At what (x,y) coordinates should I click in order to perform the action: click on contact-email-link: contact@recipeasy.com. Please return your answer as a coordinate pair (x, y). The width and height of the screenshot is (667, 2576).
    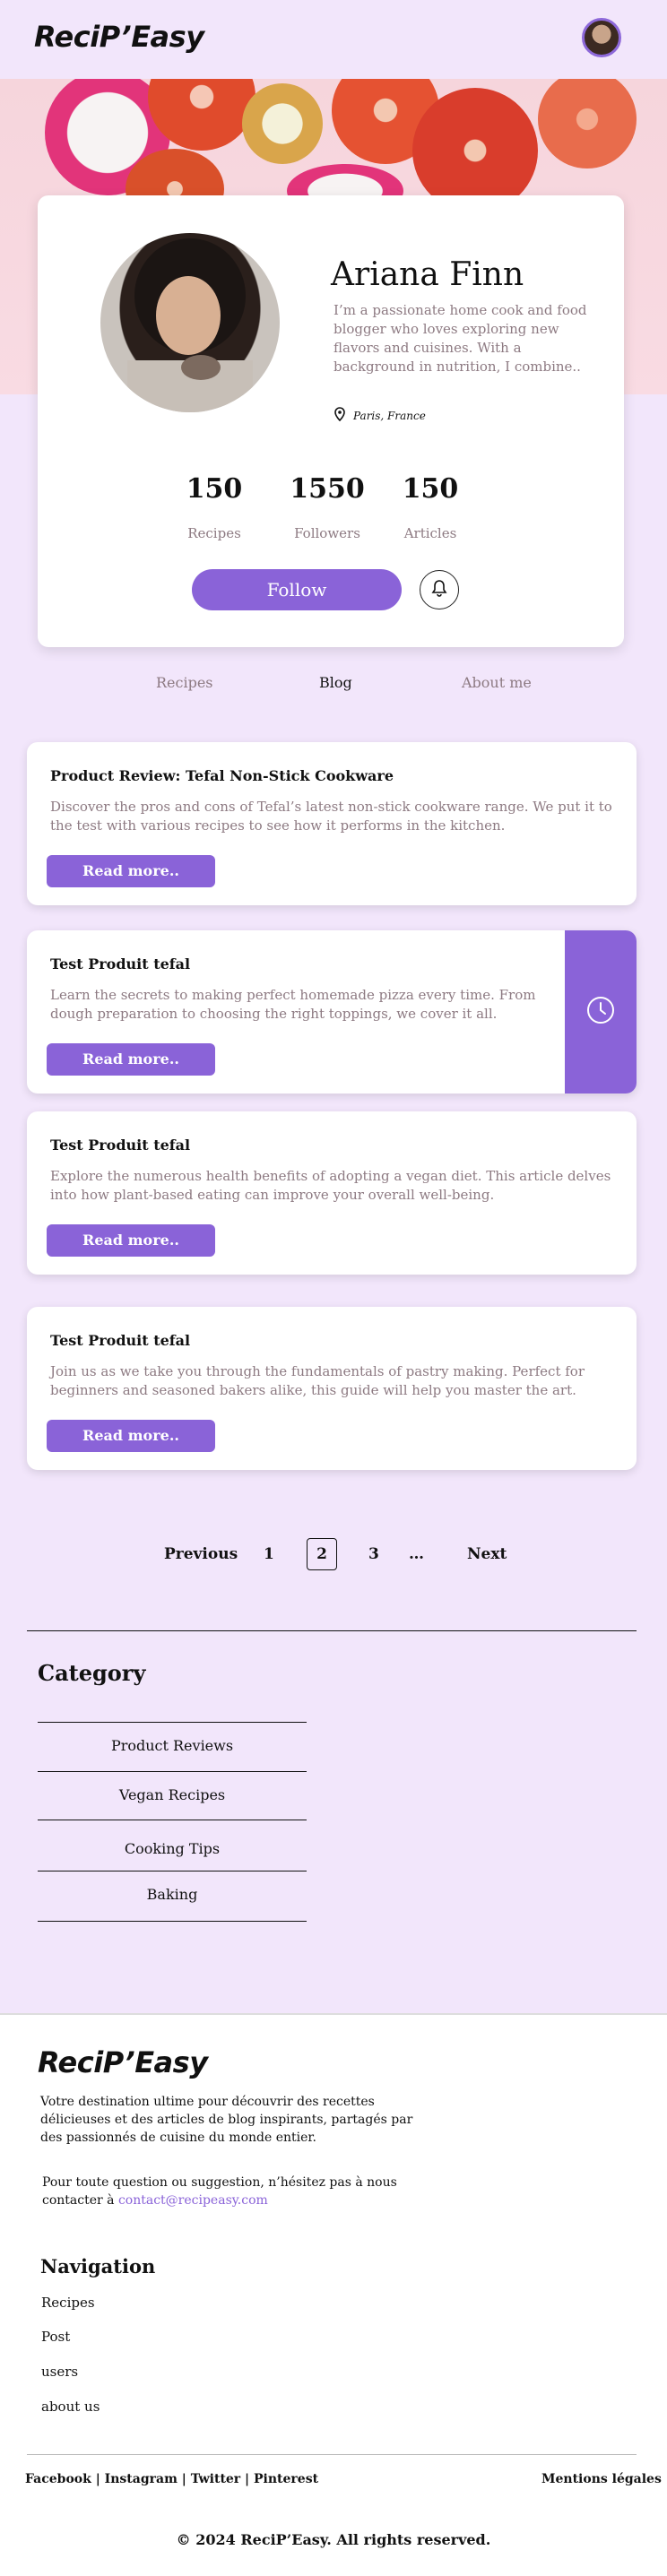
    Looking at the image, I should click on (193, 2200).